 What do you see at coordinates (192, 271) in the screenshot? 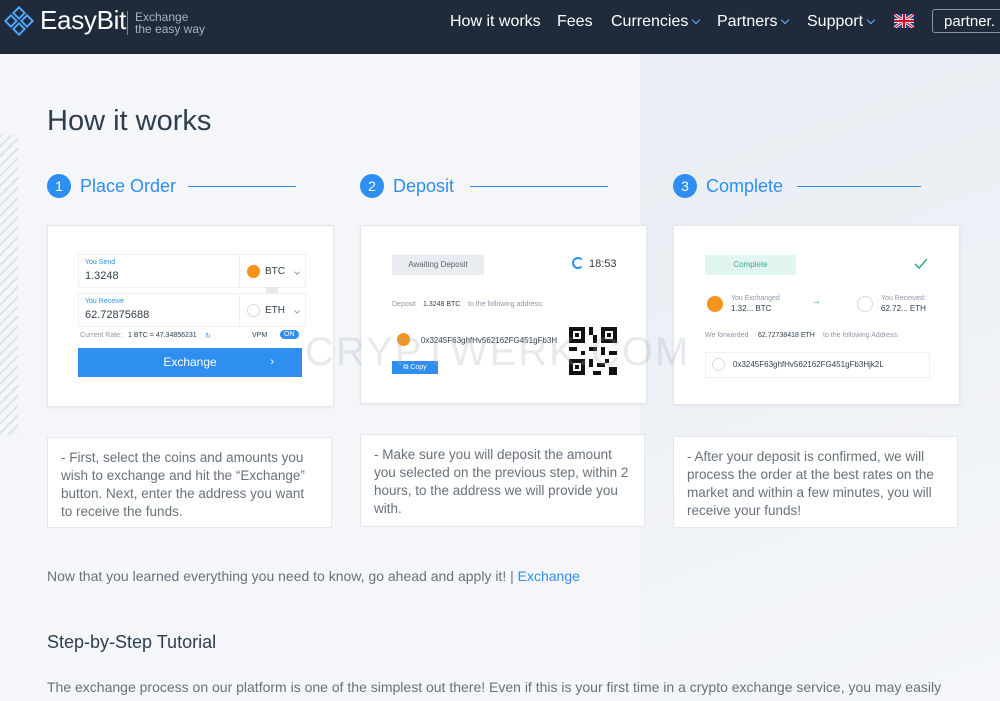
I see `send-field: You Send 1.3248 BTC` at bounding box center [192, 271].